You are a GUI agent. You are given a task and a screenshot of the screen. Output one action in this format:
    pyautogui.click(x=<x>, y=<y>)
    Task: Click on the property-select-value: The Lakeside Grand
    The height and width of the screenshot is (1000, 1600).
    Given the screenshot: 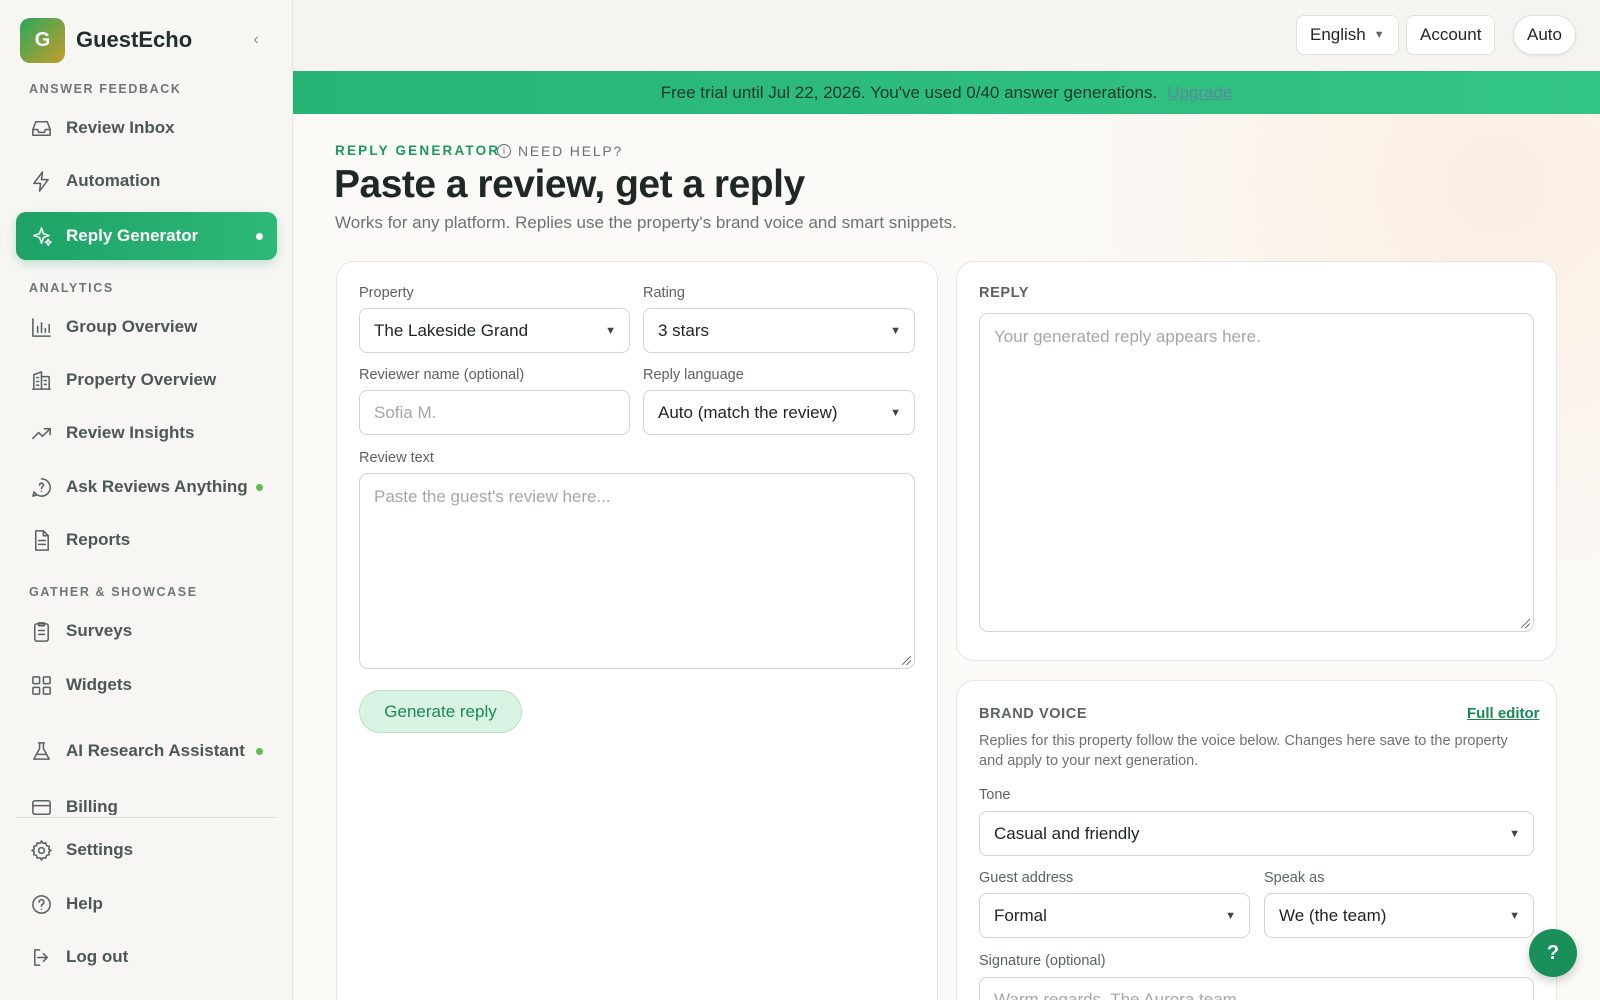 What is the action you would take?
    pyautogui.click(x=451, y=330)
    